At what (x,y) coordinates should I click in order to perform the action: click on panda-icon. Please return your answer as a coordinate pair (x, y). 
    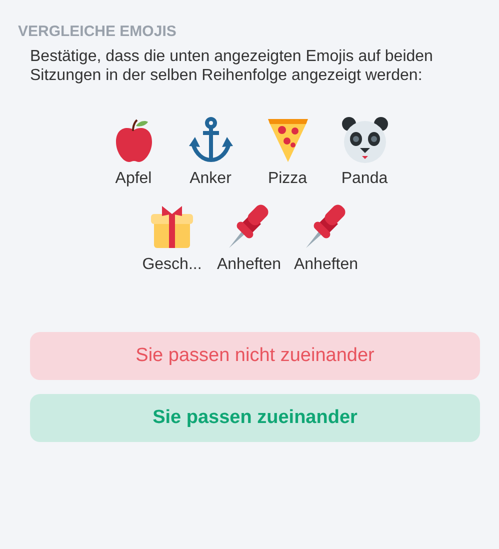
    Looking at the image, I should click on (364, 140).